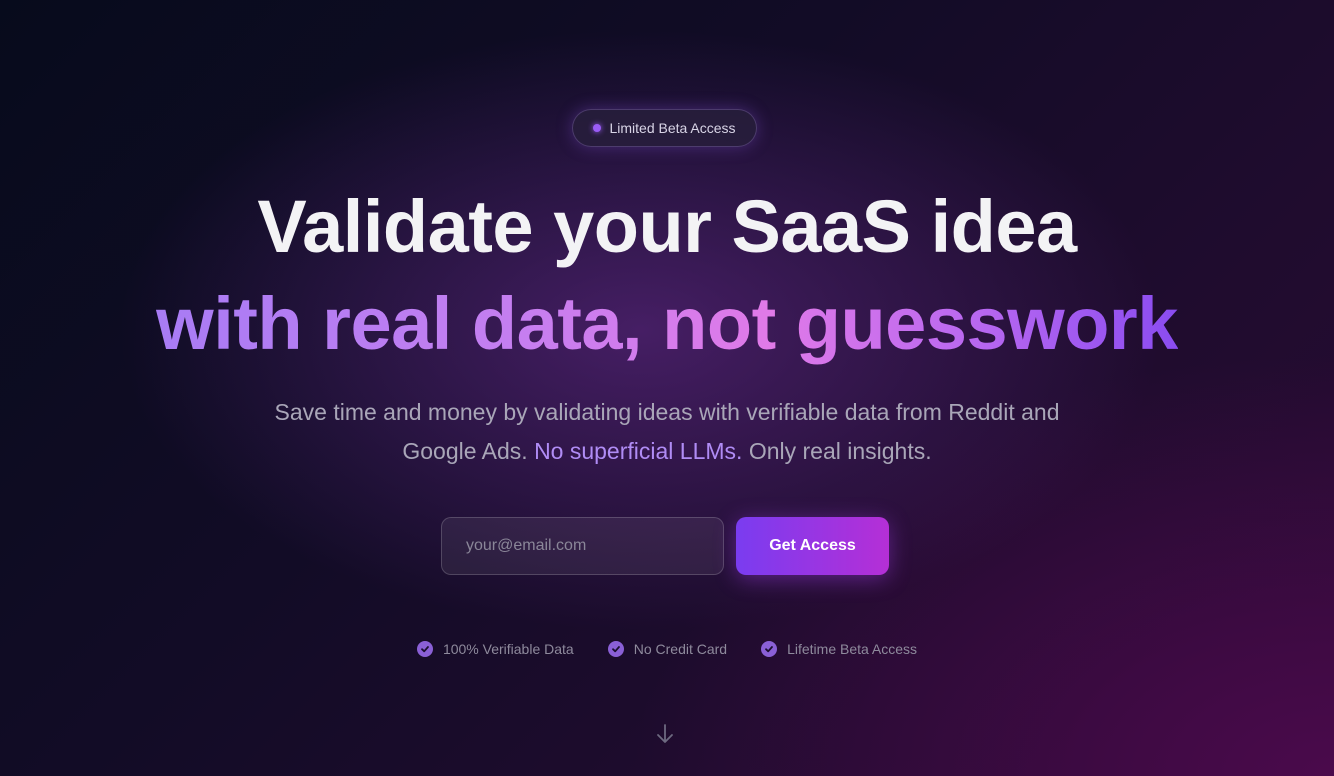  I want to click on beta-badge-label: Limited Beta Access, so click(672, 128).